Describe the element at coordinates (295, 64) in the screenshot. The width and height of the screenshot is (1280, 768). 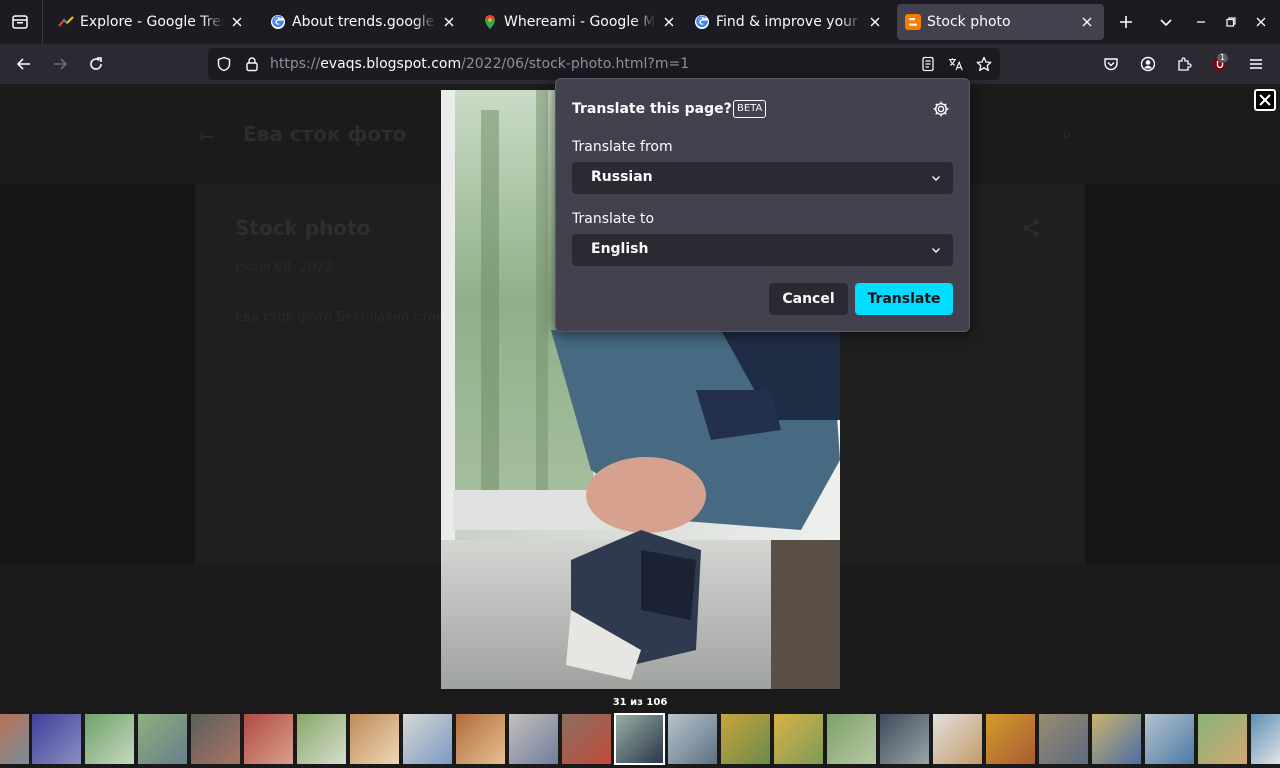
I see `url-scheme: https://` at that location.